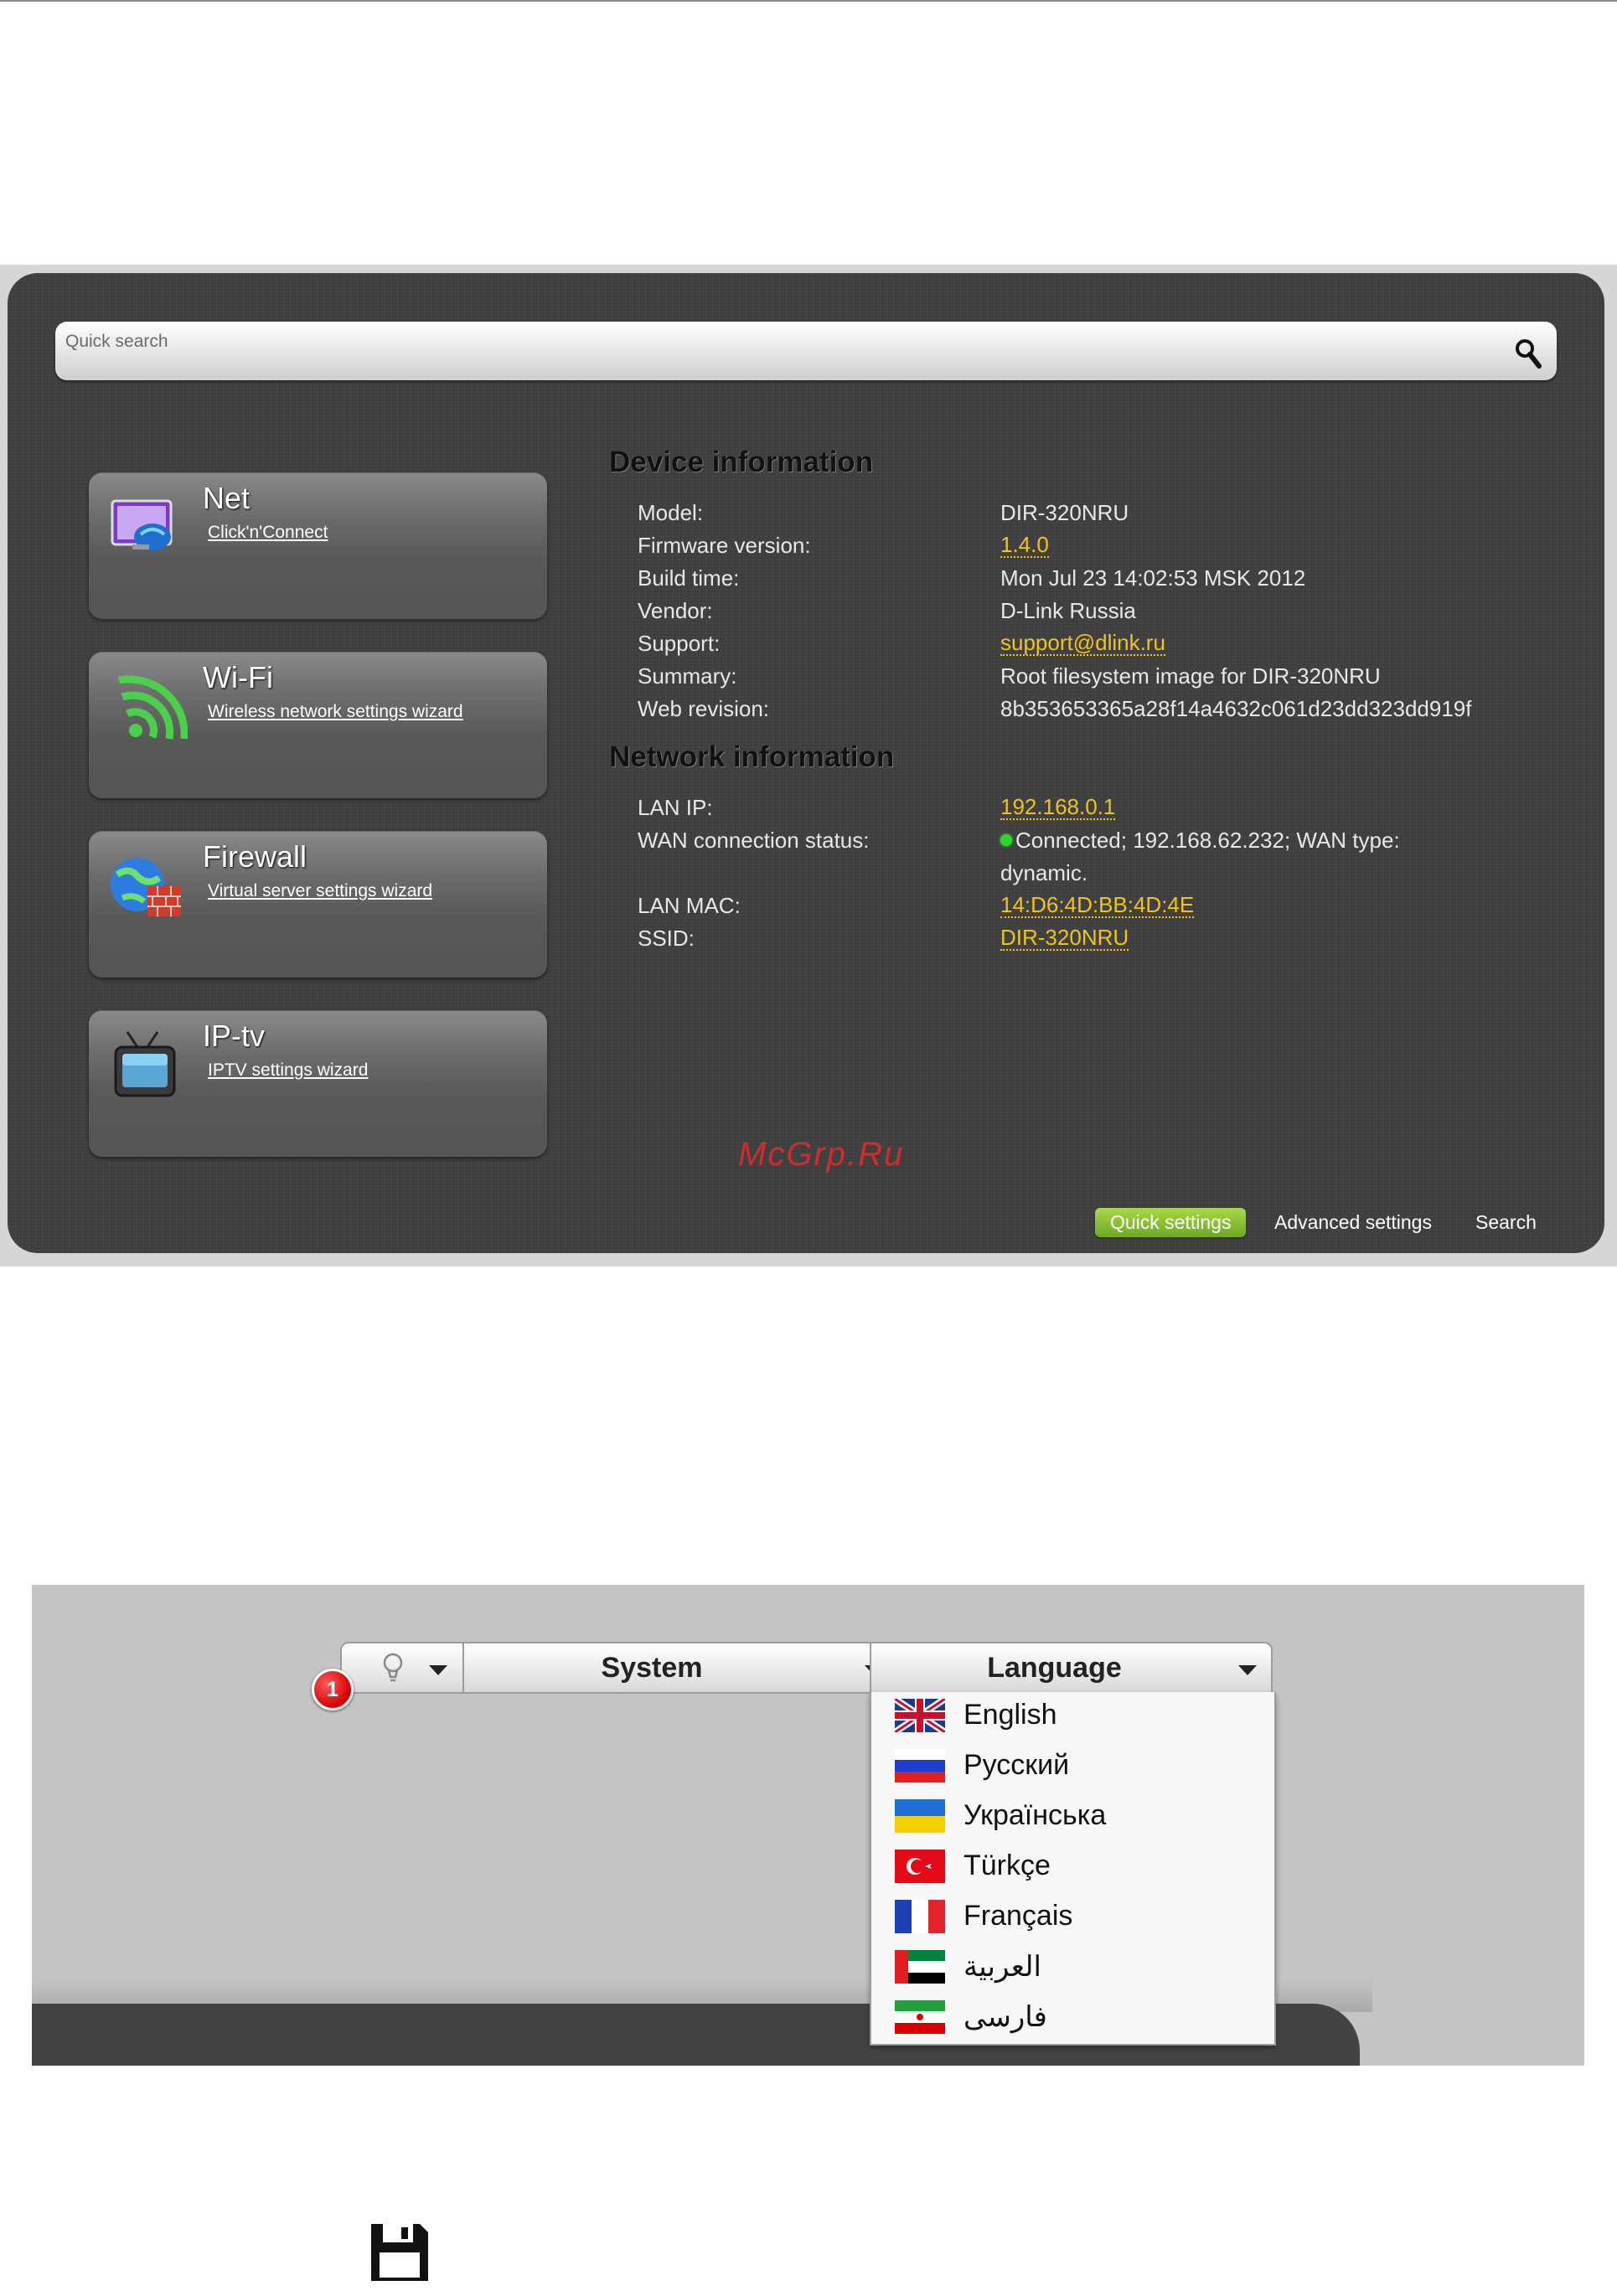  Describe the element at coordinates (1005, 2017) in the screenshot. I see `language-label: فارسی` at that location.